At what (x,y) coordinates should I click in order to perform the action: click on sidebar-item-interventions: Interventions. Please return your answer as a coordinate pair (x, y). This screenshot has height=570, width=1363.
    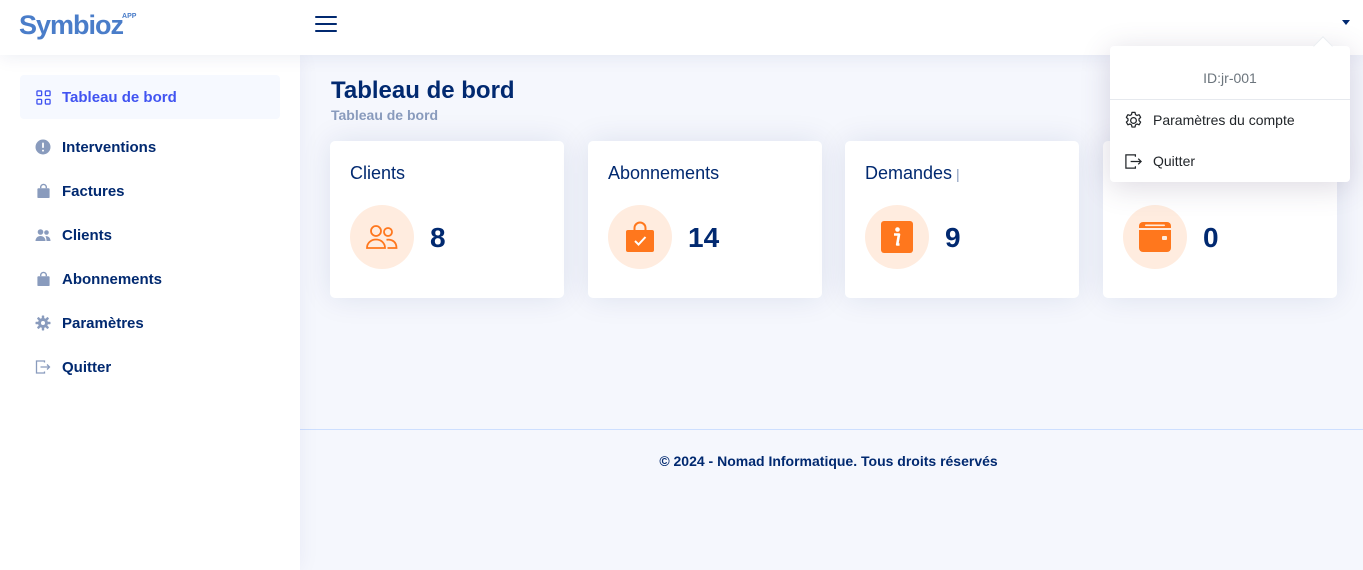
    Looking at the image, I should click on (150, 147).